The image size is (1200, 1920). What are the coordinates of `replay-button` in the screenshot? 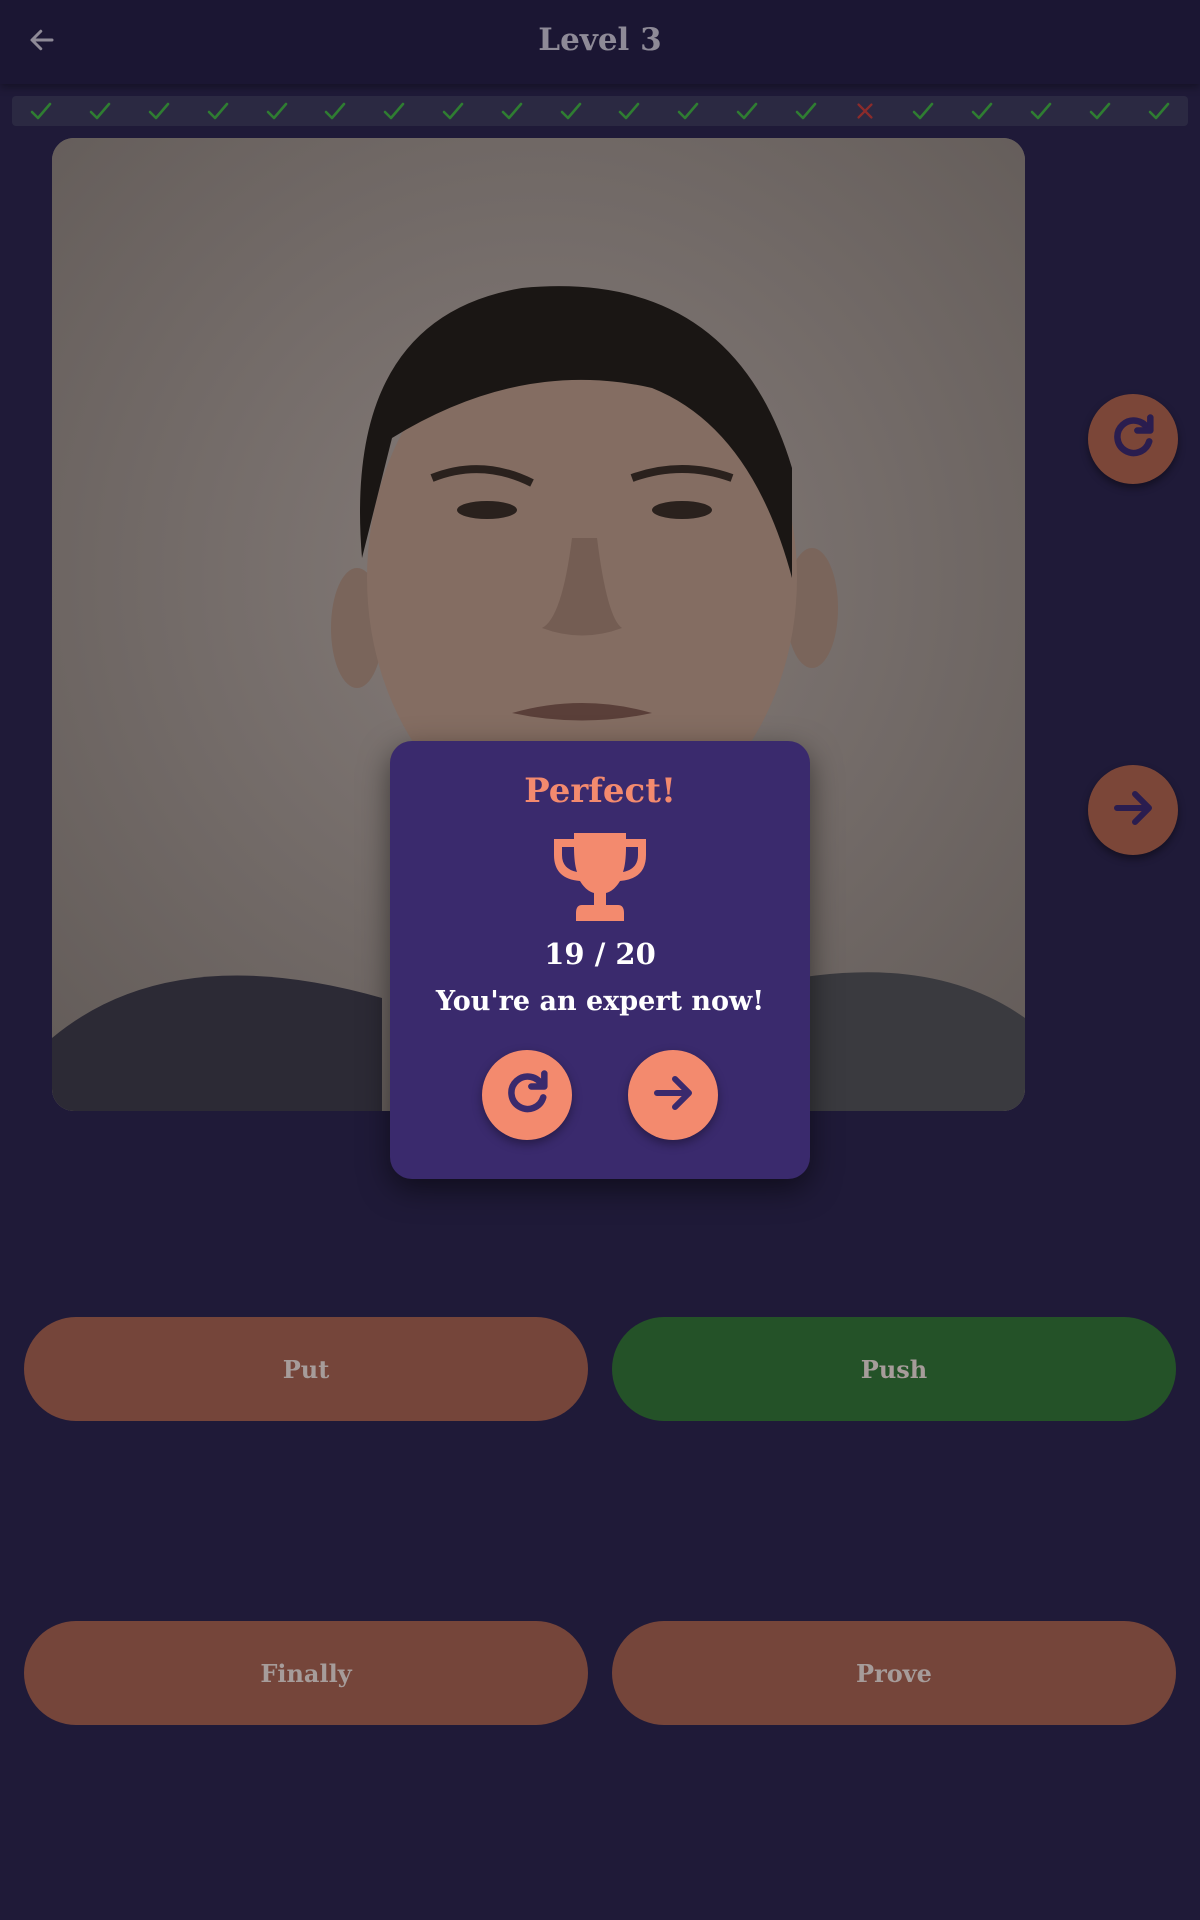 It's located at (1133, 439).